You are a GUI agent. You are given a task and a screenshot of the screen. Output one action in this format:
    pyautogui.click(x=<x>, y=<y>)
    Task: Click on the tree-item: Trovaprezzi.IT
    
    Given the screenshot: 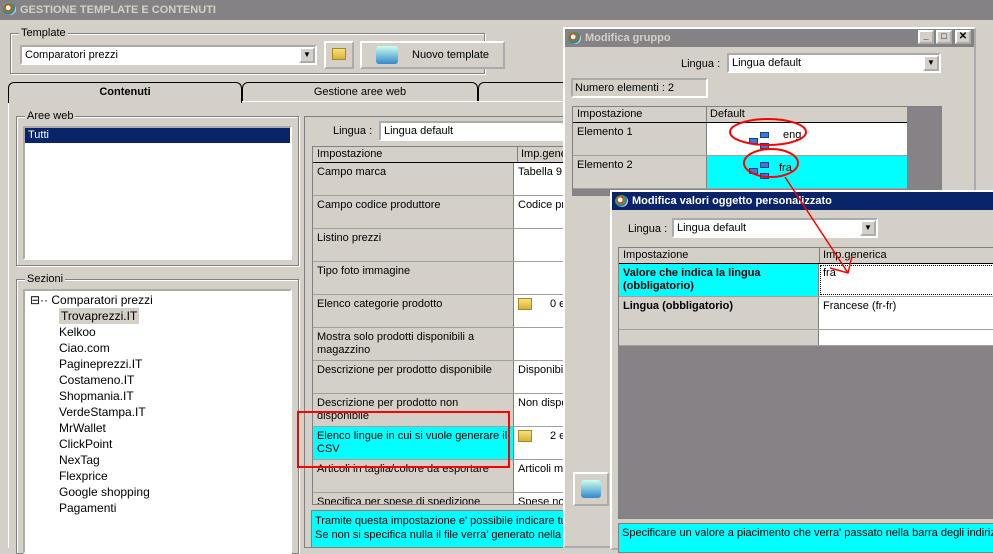 What is the action you would take?
    pyautogui.click(x=99, y=316)
    